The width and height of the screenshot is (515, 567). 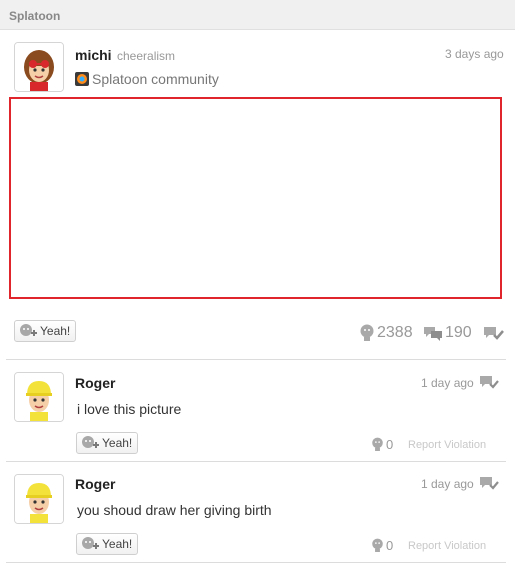 What do you see at coordinates (129, 409) in the screenshot?
I see `comment-1-text: i love this picture` at bounding box center [129, 409].